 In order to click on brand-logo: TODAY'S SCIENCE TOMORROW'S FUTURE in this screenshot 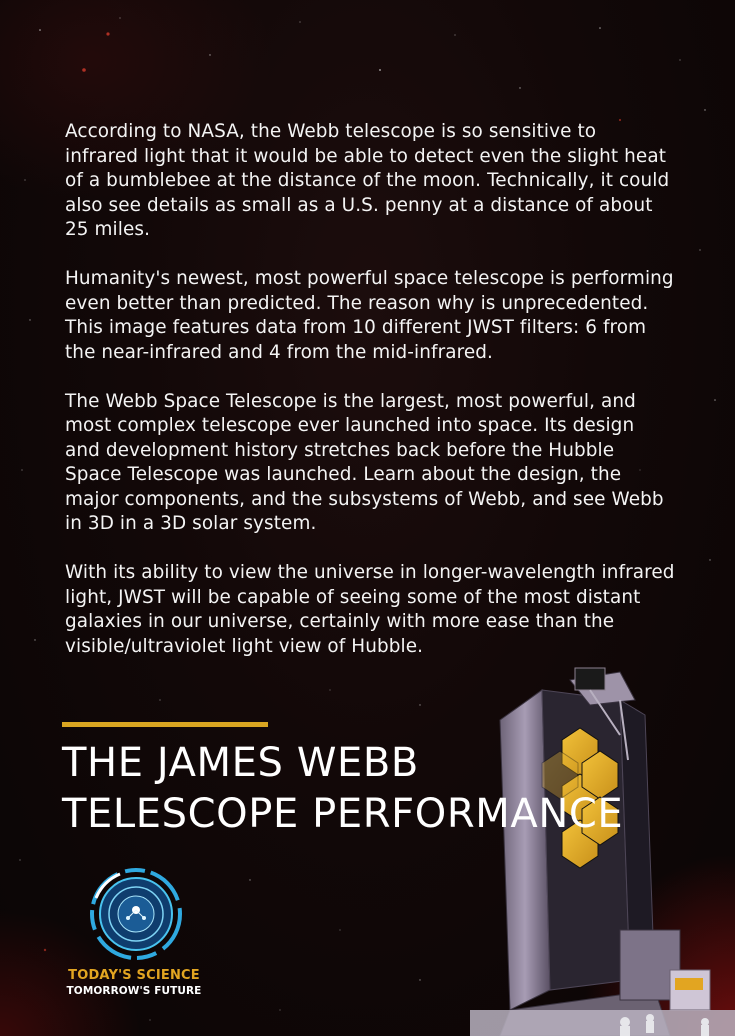, I will do `click(135, 934)`.